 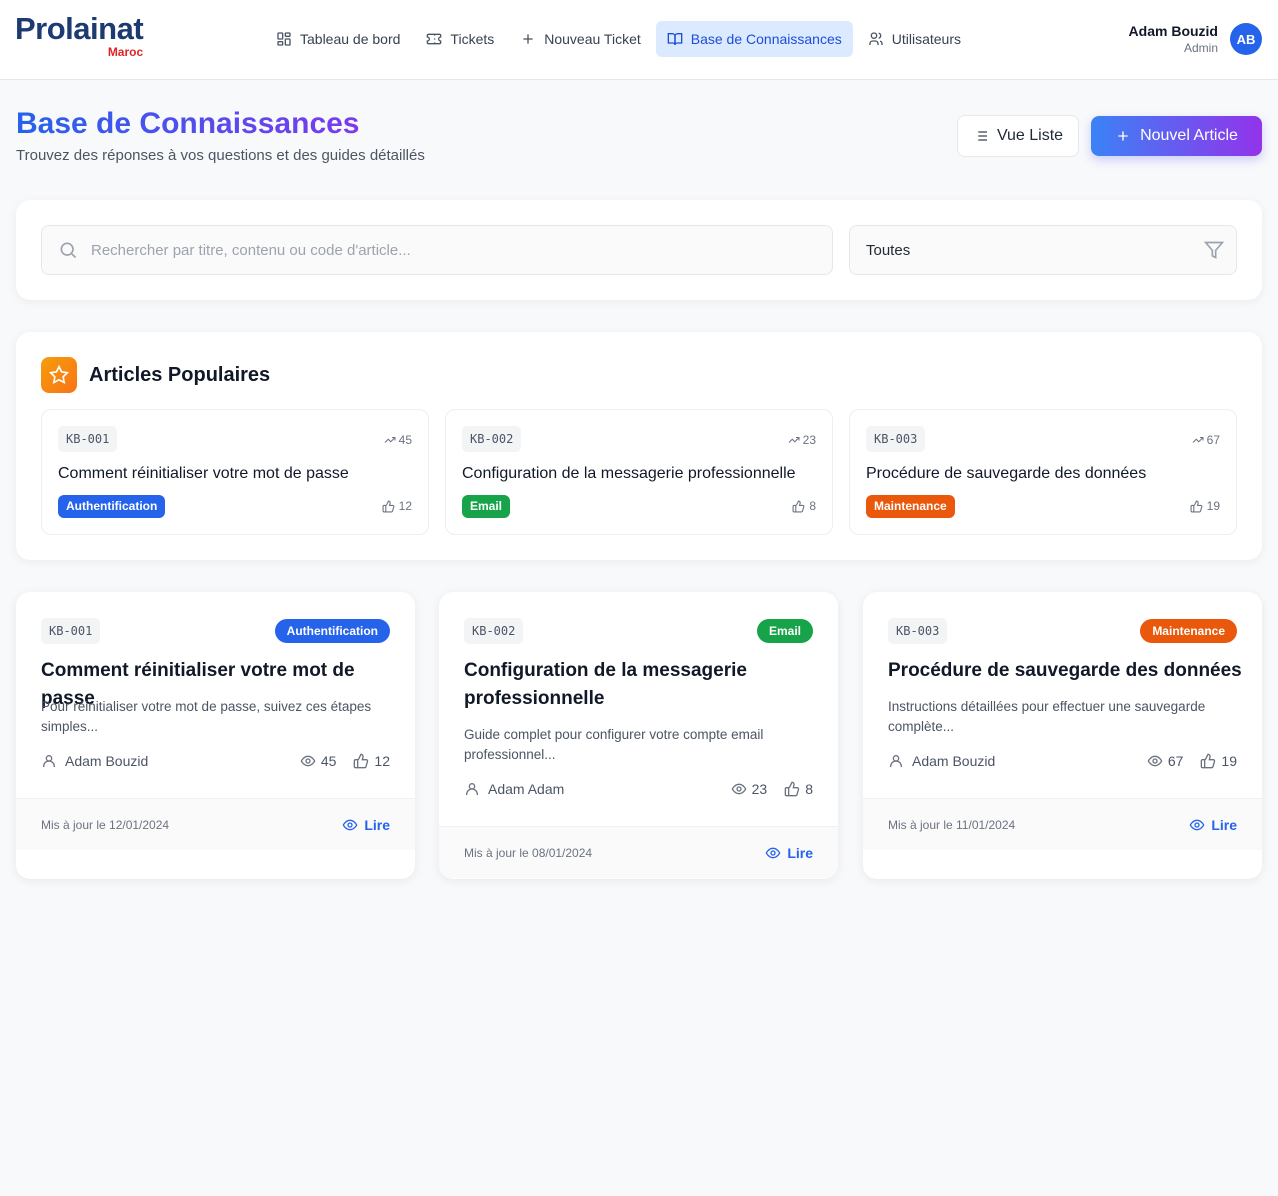 I want to click on user-name: Adam Bouzid, so click(x=1173, y=31).